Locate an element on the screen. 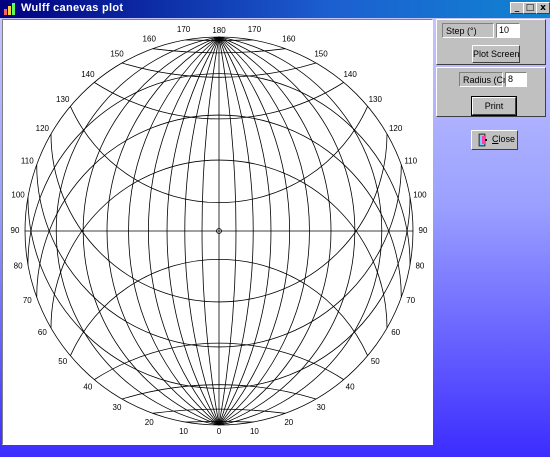 This screenshot has height=457, width=550. tick-label-right: 20 is located at coordinates (288, 422).